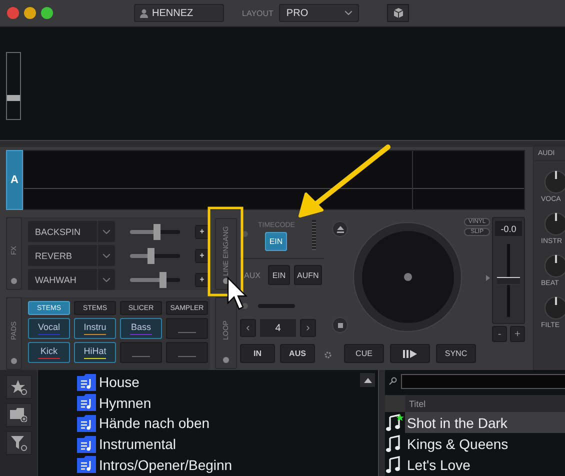 This screenshot has width=565, height=476. What do you see at coordinates (248, 328) in the screenshot?
I see `previous-button: ‹` at bounding box center [248, 328].